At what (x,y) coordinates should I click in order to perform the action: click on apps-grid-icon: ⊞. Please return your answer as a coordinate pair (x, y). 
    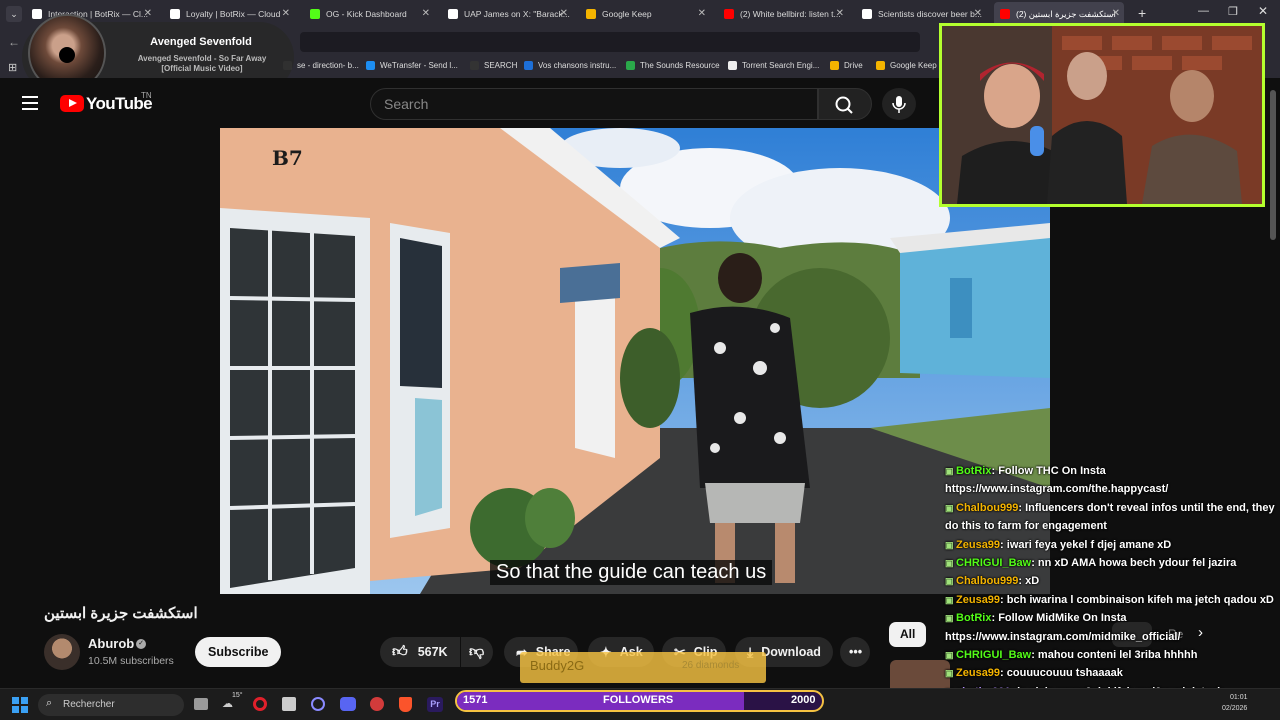
    Looking at the image, I should click on (12, 67).